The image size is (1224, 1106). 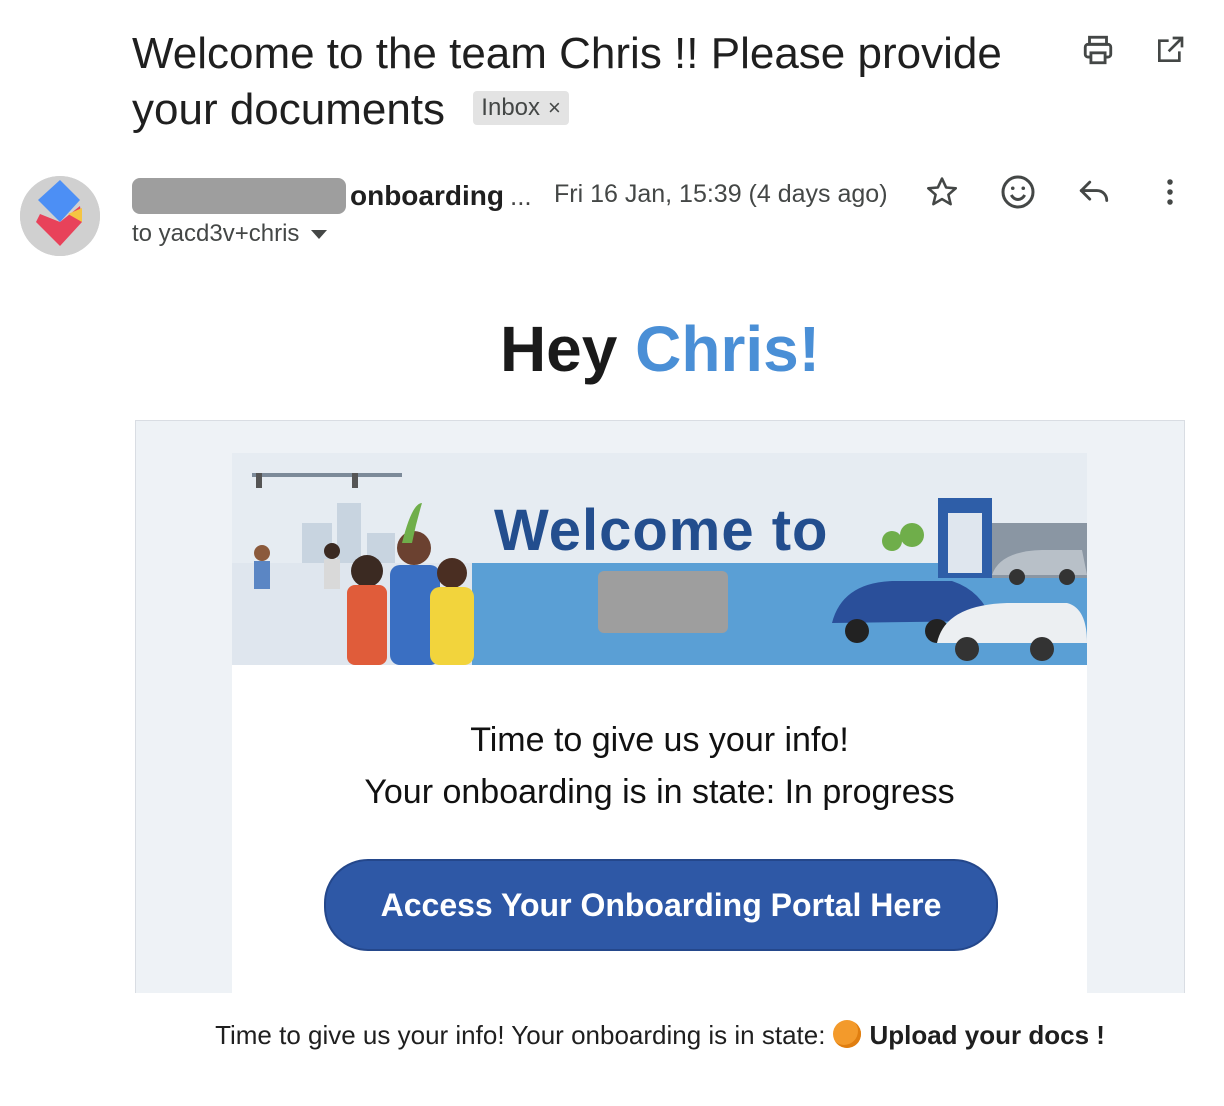 What do you see at coordinates (216, 233) in the screenshot?
I see `recipient-text: to yacd3v+chris` at bounding box center [216, 233].